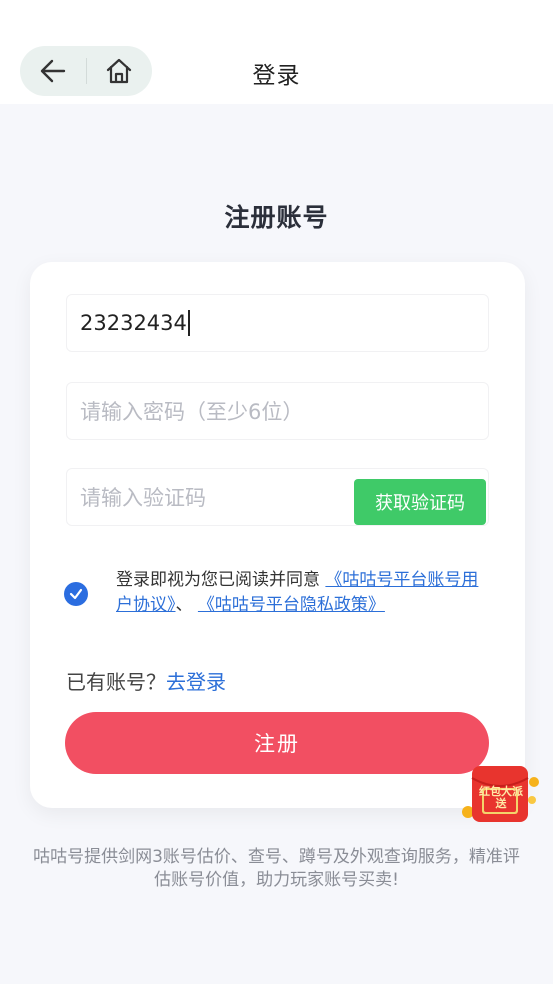 The height and width of the screenshot is (984, 553). What do you see at coordinates (291, 605) in the screenshot?
I see `privacy-policy-link: 《咕咕号平台隐私政策》` at bounding box center [291, 605].